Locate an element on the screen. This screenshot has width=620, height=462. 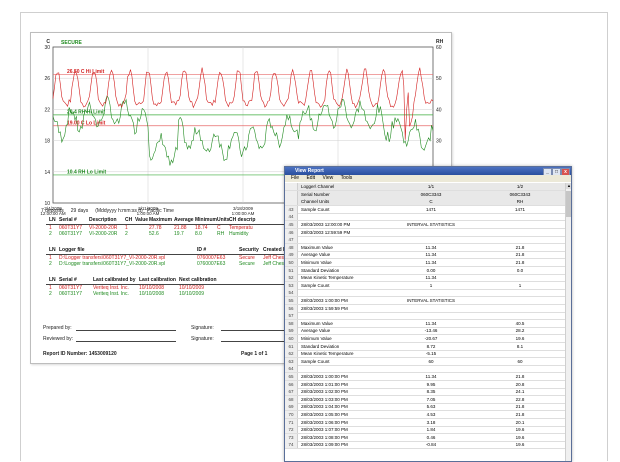
grid-cell: Serial Number is located at coordinates (345, 194).